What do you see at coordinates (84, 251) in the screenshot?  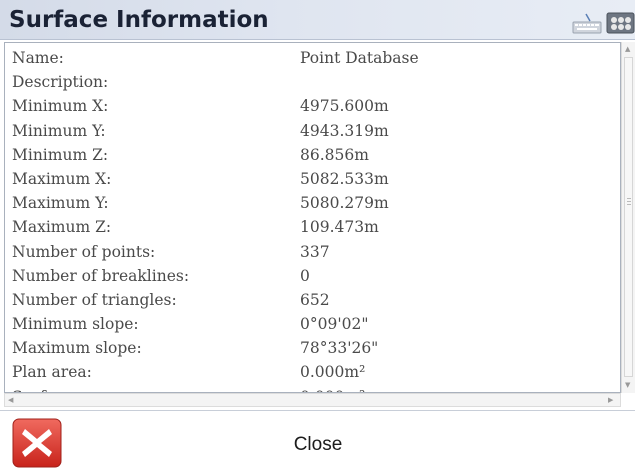 I see `info-row-label: Number of points:` at bounding box center [84, 251].